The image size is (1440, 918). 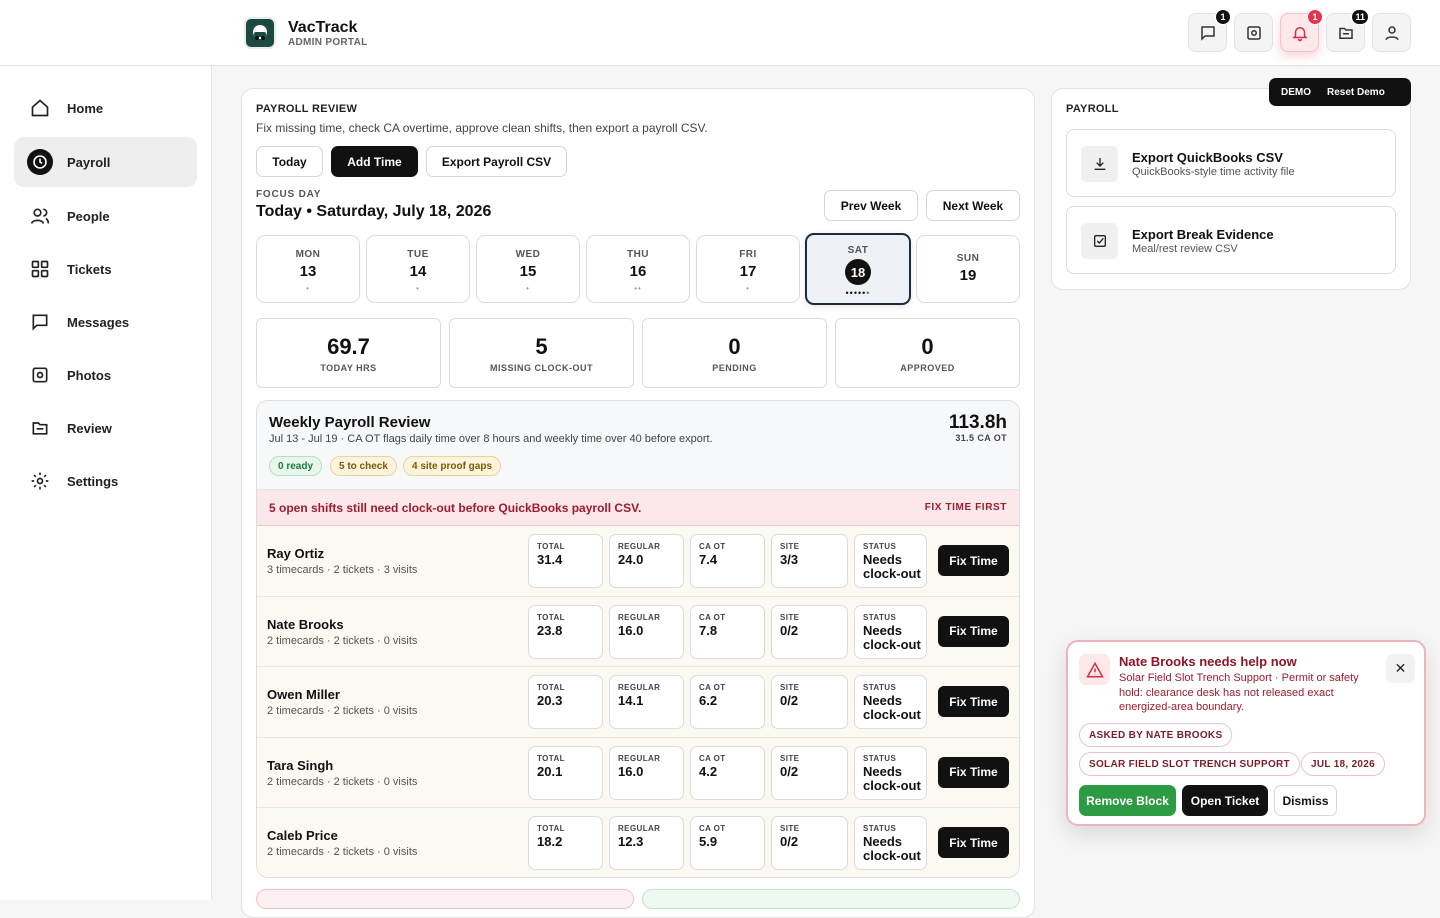 I want to click on employee-name: Ray Ortiz, so click(x=295, y=553).